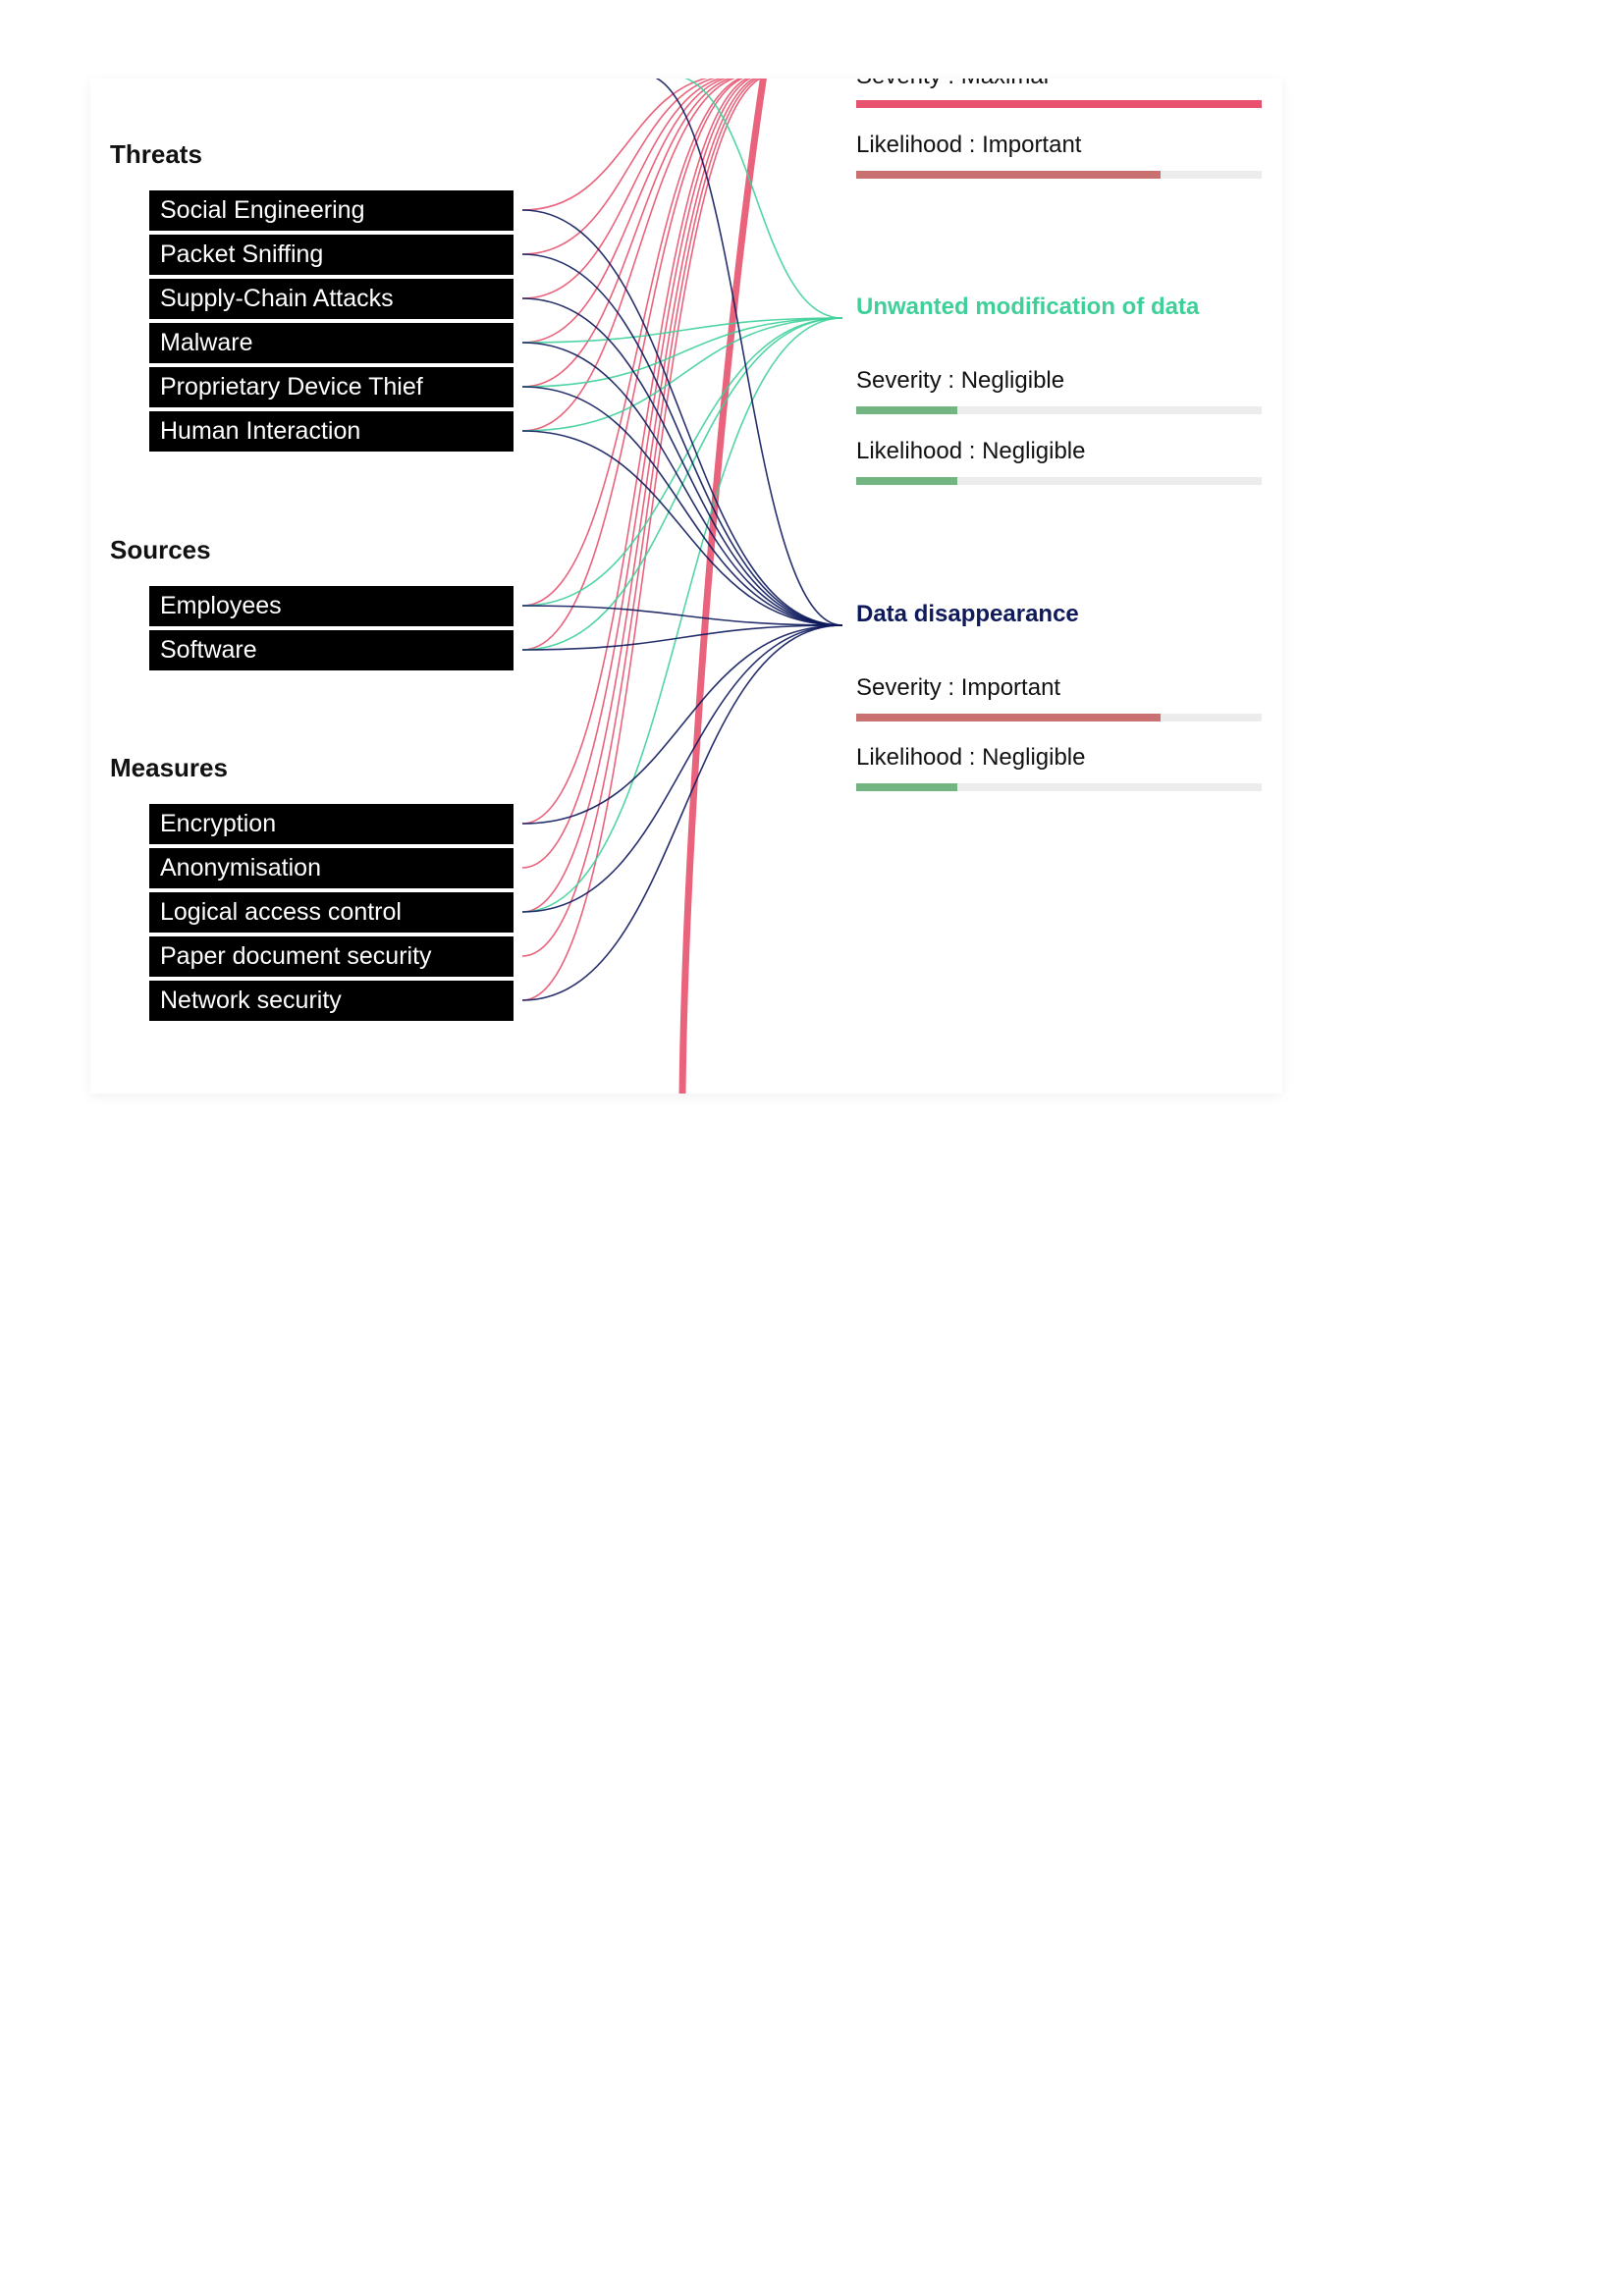 Image resolution: width=1624 pixels, height=2296 pixels. Describe the element at coordinates (1008, 175) in the screenshot. I see `impact-1-likelihood-fill` at that location.